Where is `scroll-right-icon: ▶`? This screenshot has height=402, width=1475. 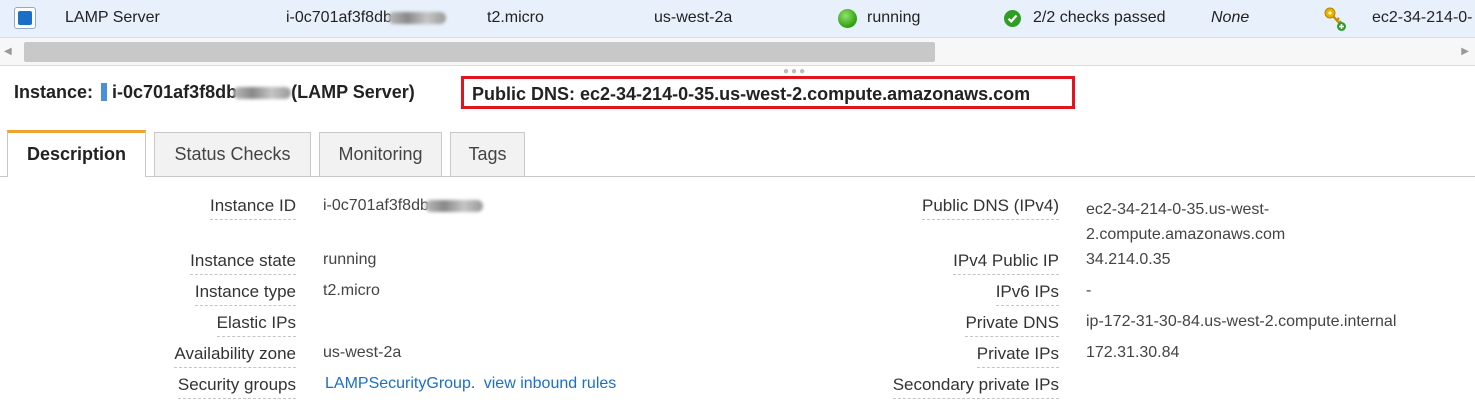 scroll-right-icon: ▶ is located at coordinates (1465, 51).